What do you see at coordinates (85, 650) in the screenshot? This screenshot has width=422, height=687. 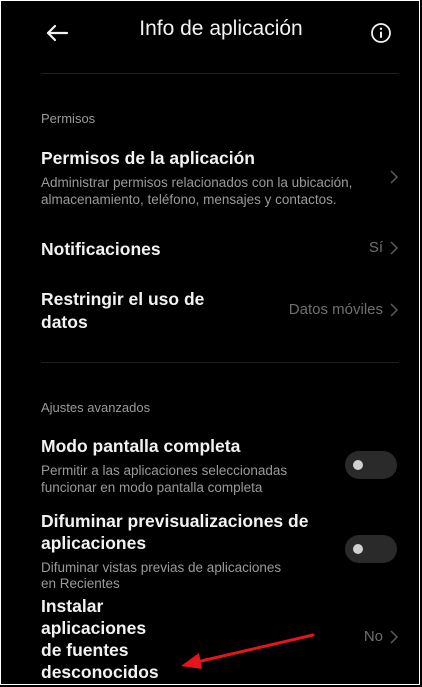 I see `row-title: de fuentes` at bounding box center [85, 650].